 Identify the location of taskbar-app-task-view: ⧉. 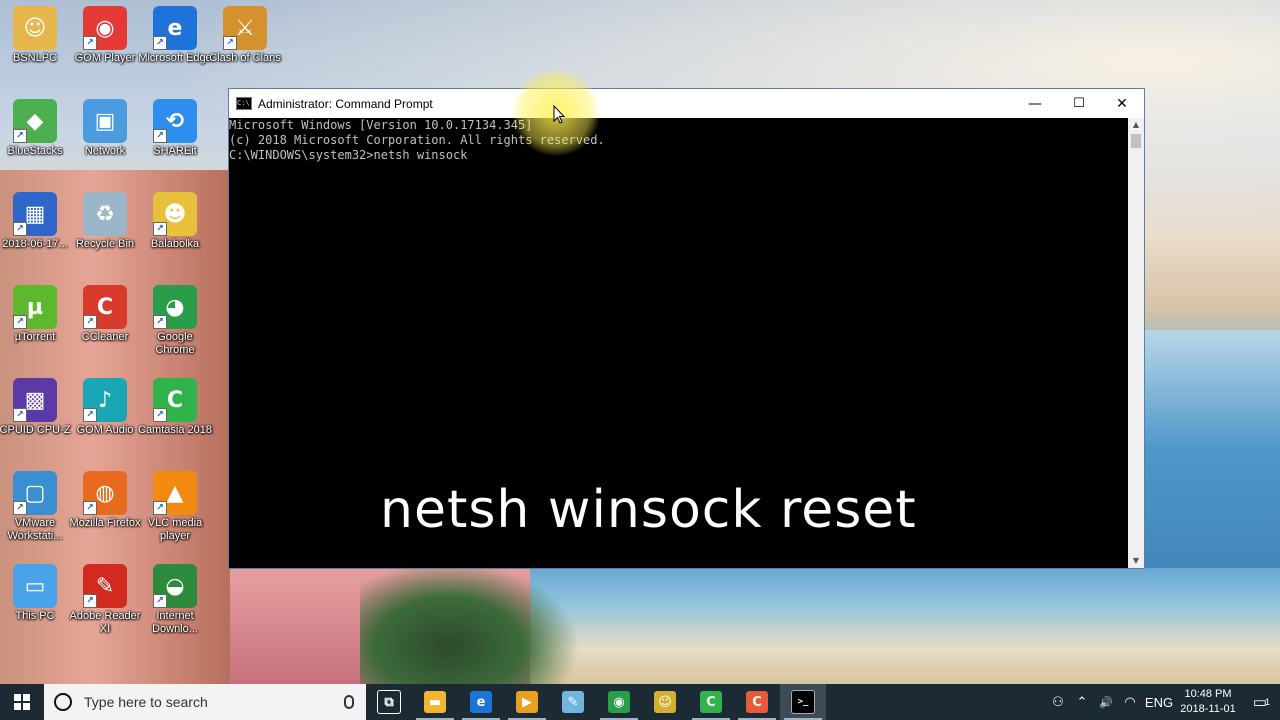
(389, 702).